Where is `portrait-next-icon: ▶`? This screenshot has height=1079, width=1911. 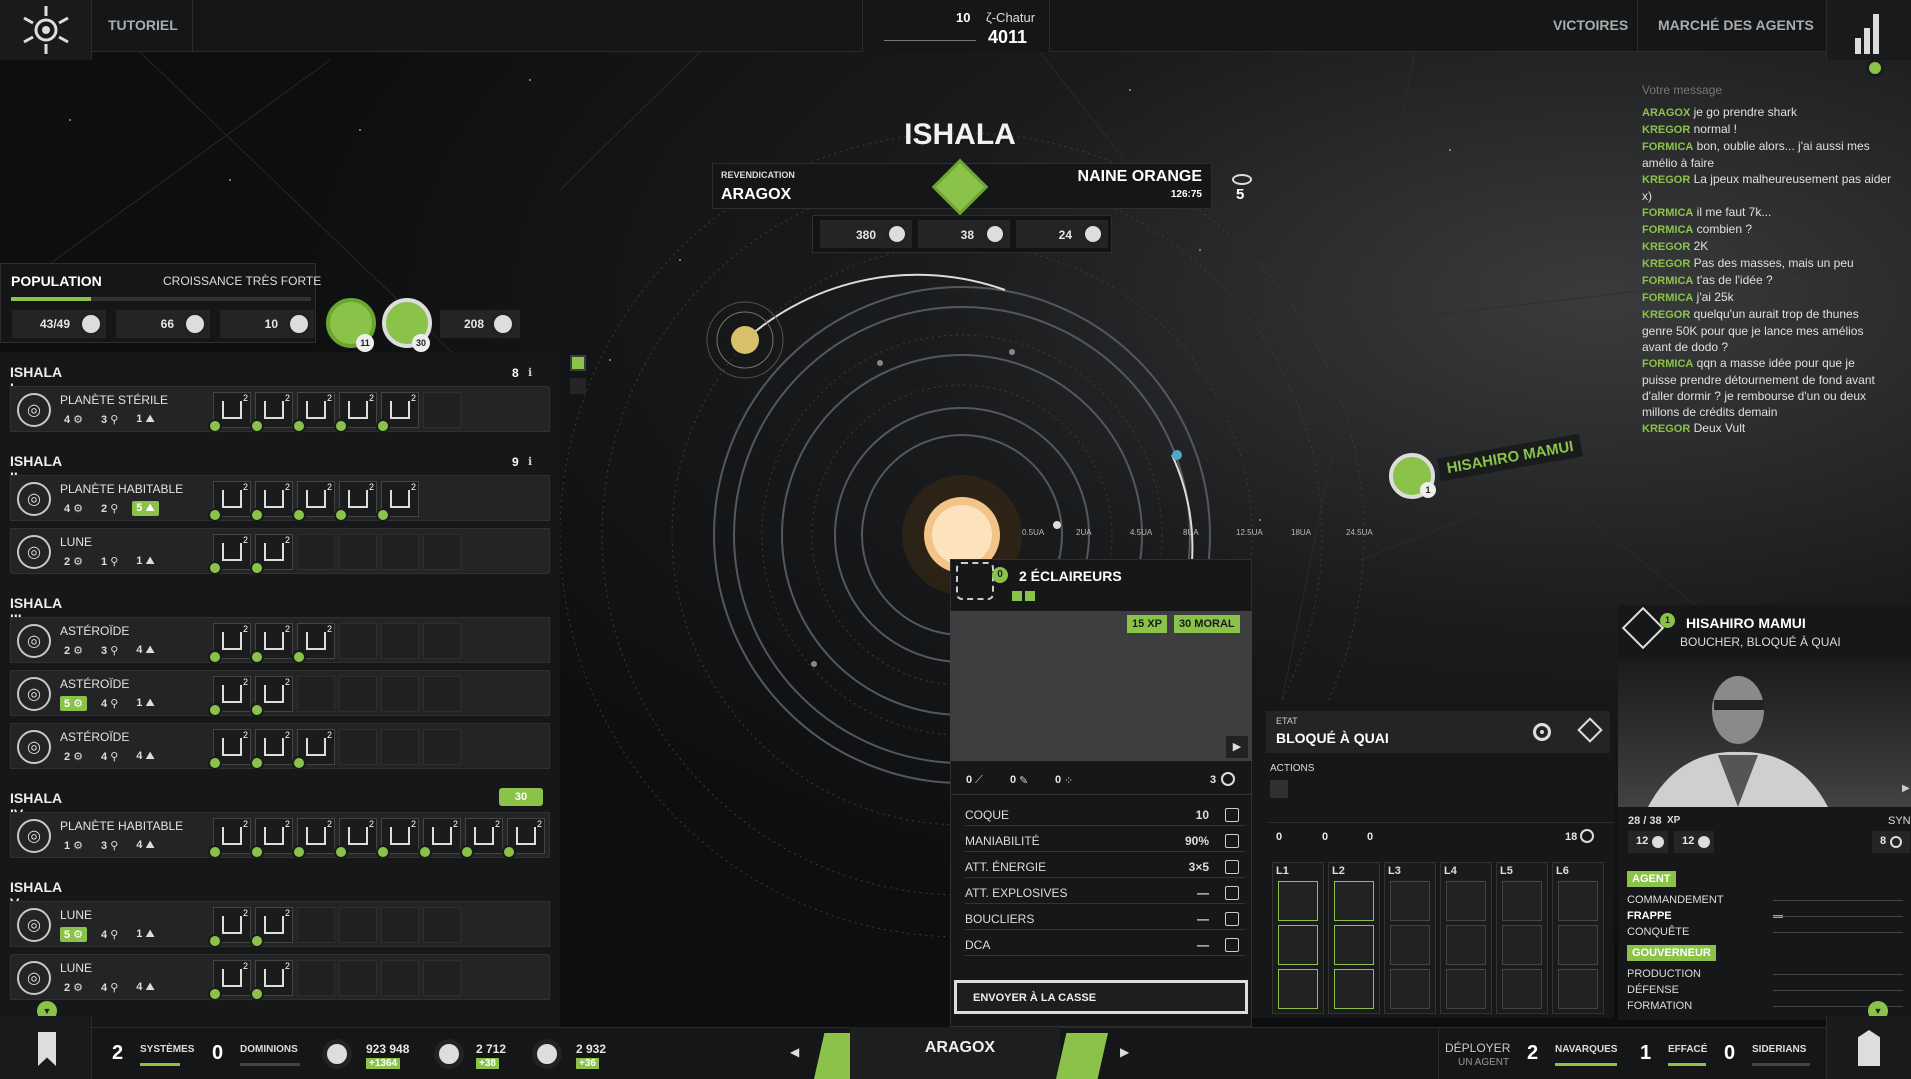
portrait-next-icon: ▶ is located at coordinates (1906, 788).